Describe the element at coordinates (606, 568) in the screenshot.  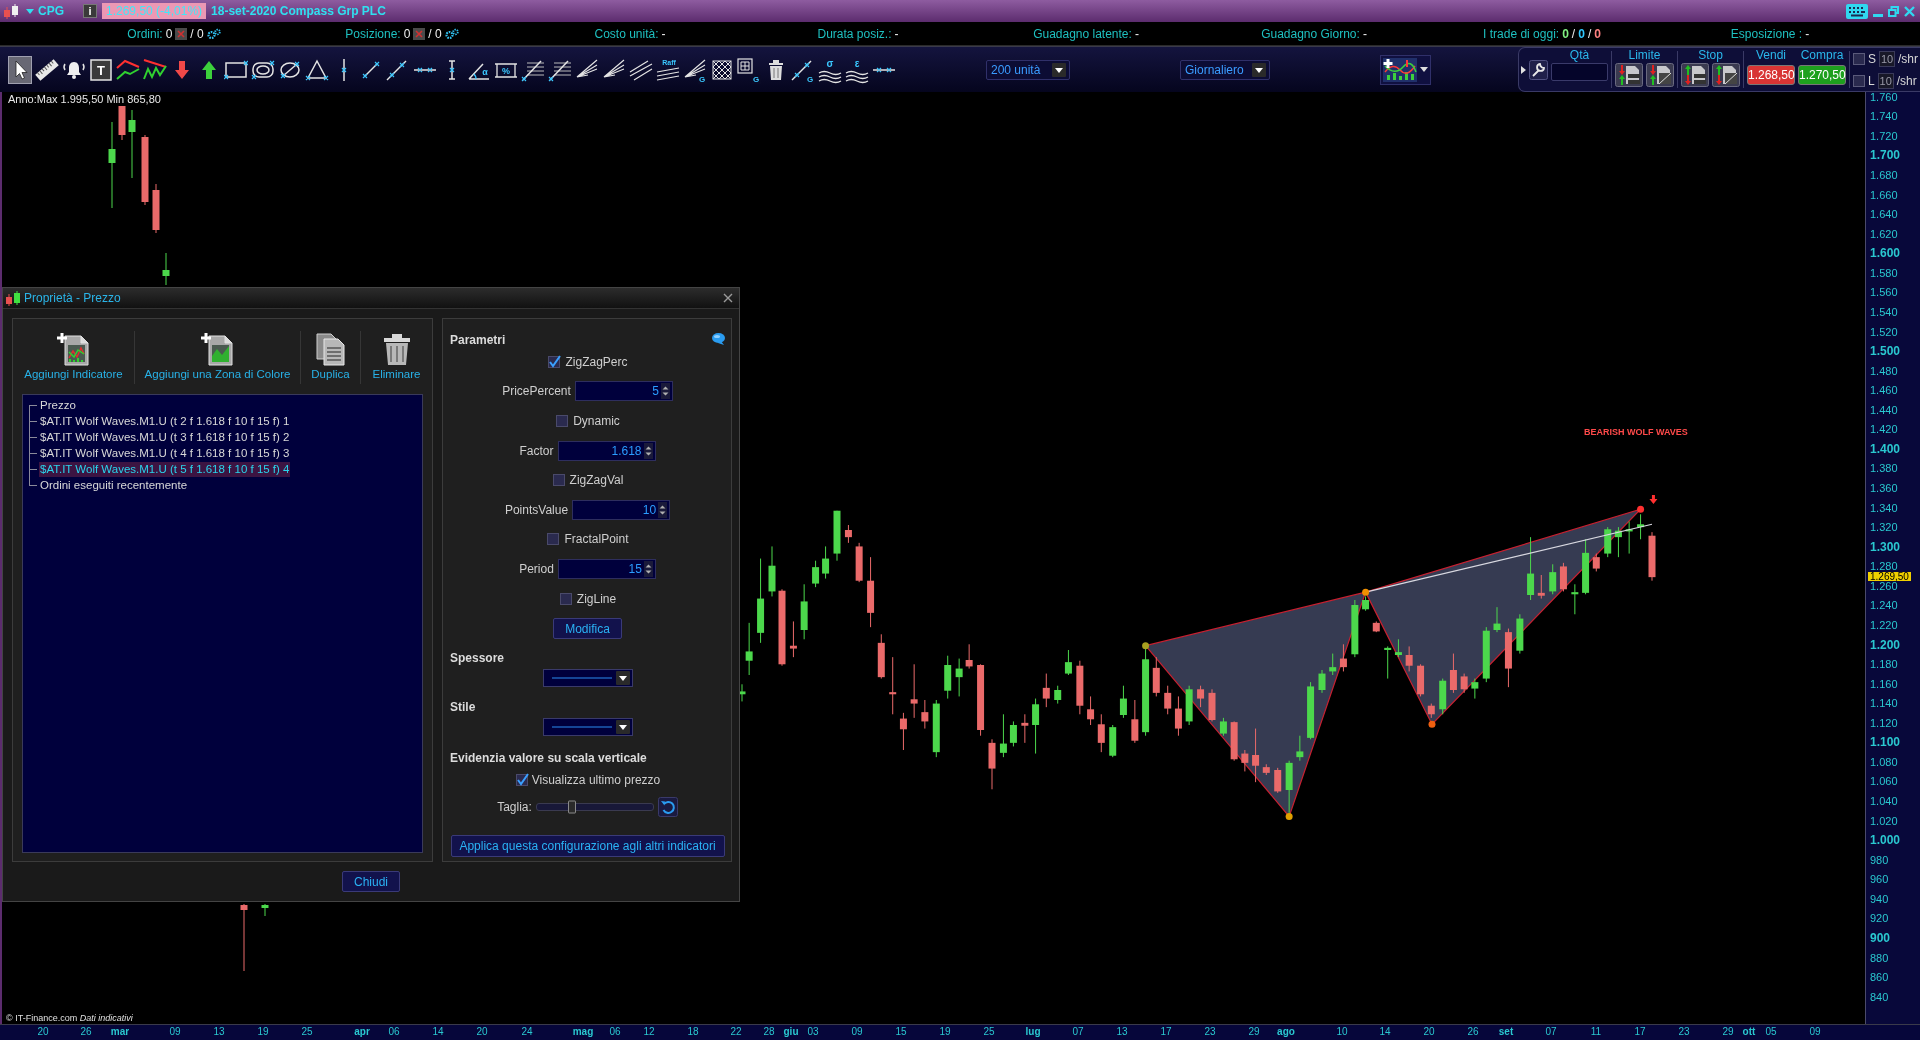
I see `number-field: 15` at that location.